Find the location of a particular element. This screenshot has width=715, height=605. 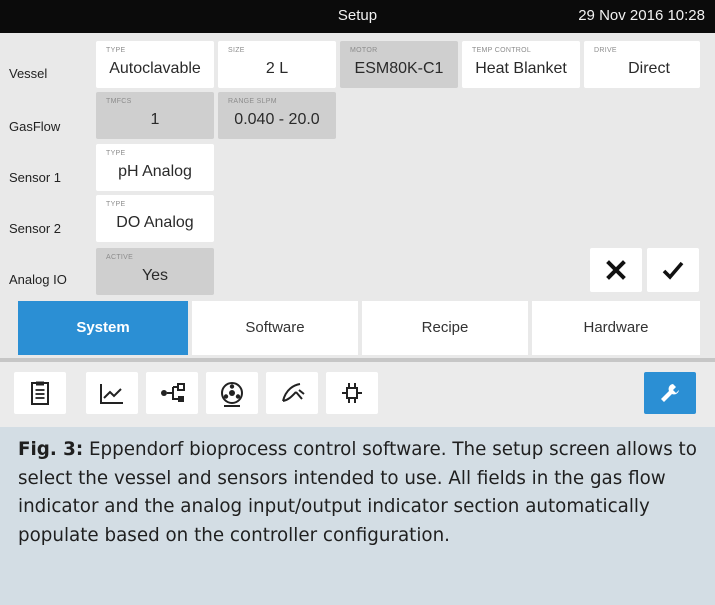

field-value: pH Analog is located at coordinates (155, 171).